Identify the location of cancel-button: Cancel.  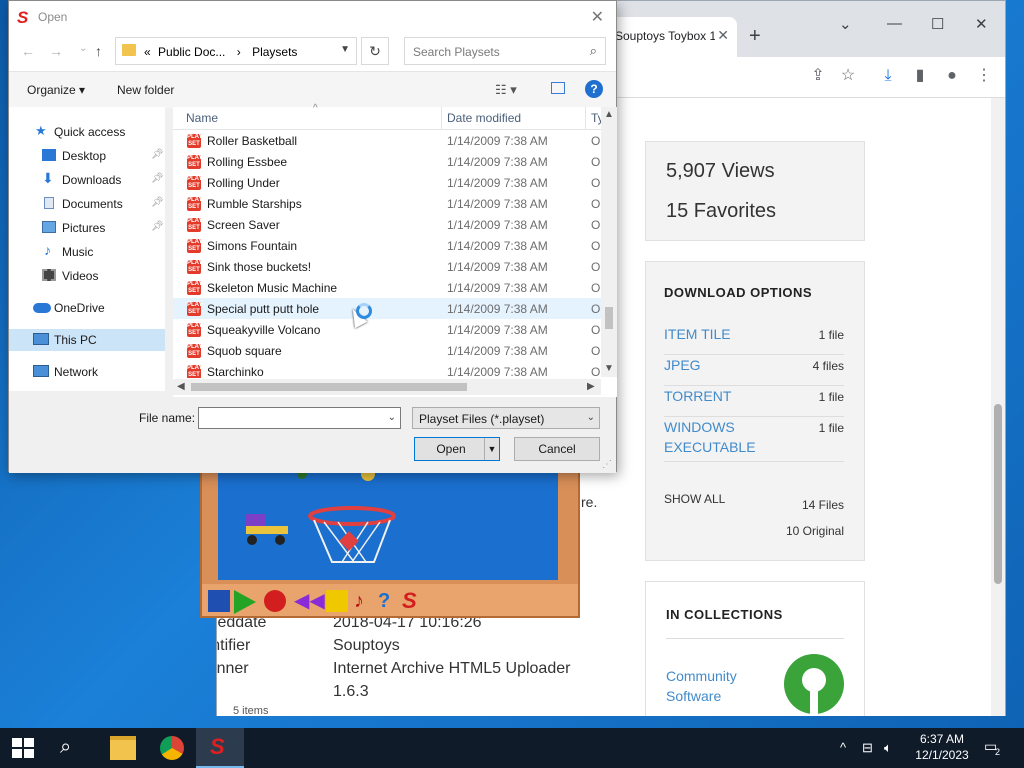
(557, 449).